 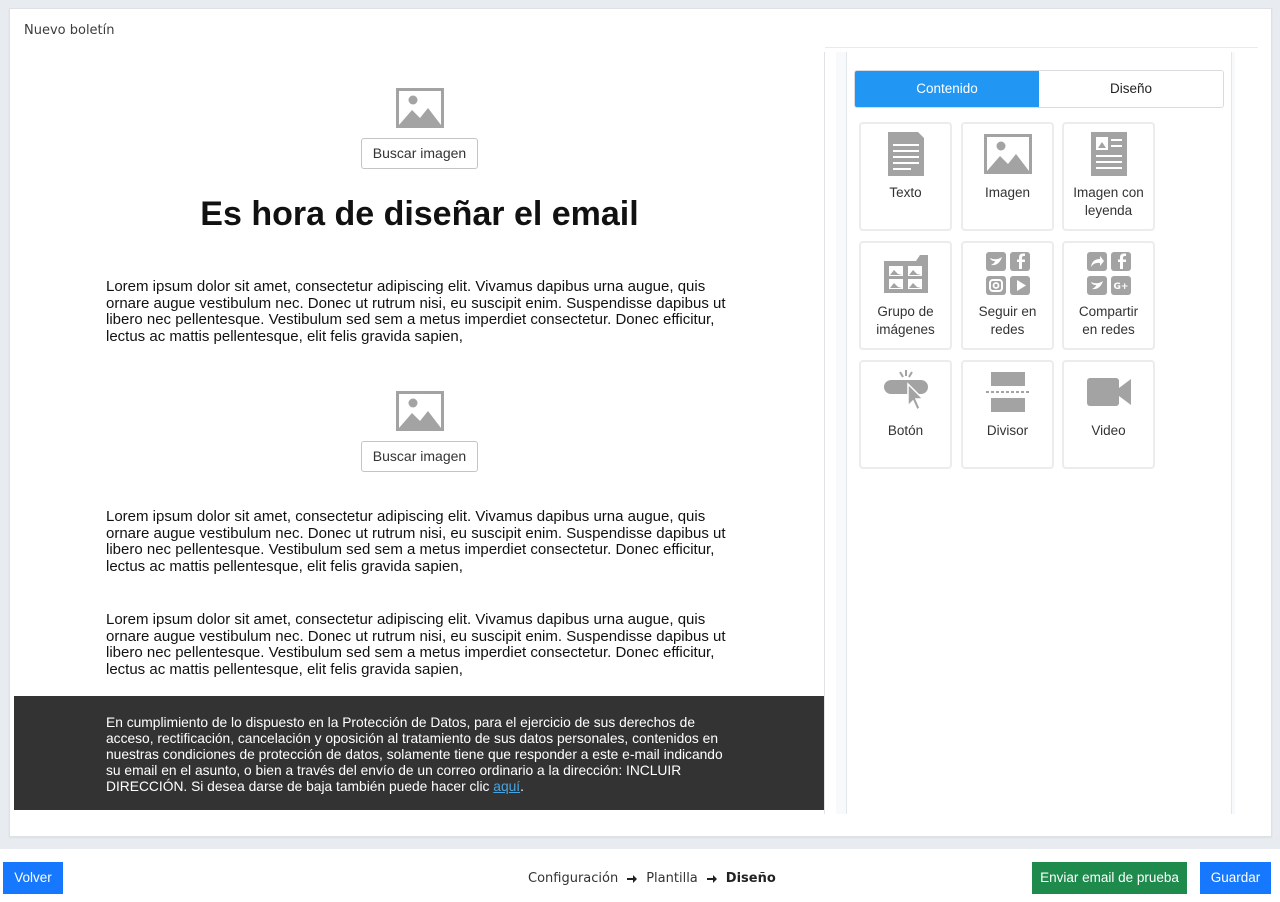 What do you see at coordinates (905, 295) in the screenshot?
I see `block-grupo-imagenes: Grupo de imágenes` at bounding box center [905, 295].